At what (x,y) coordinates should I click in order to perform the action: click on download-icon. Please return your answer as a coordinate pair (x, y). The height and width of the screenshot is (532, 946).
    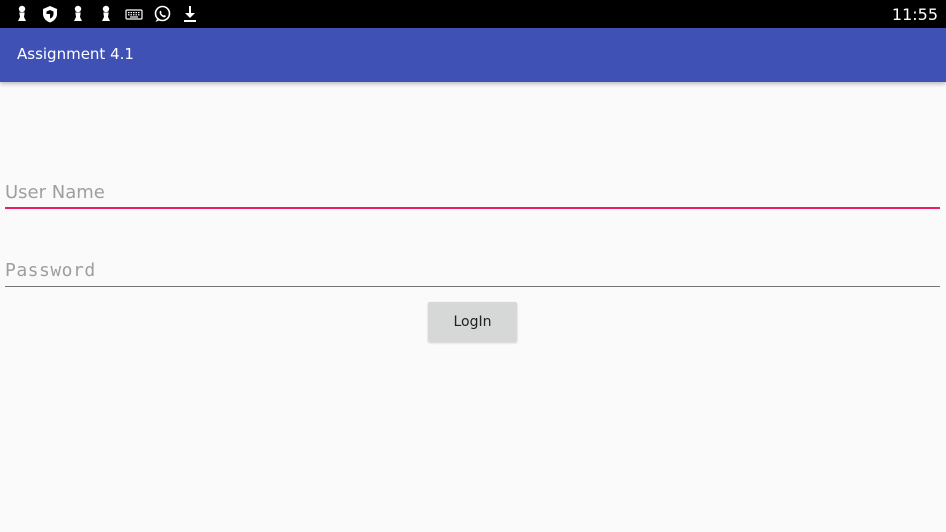
    Looking at the image, I should click on (190, 14).